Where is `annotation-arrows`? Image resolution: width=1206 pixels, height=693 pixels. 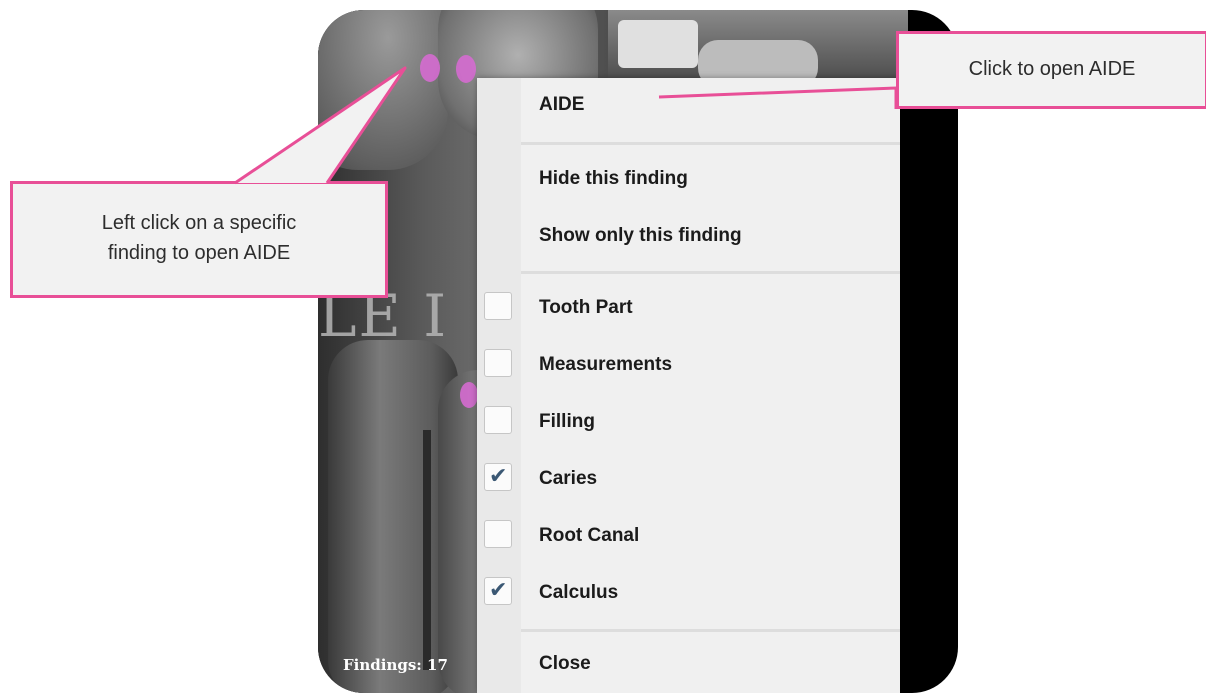 annotation-arrows is located at coordinates (566, 125).